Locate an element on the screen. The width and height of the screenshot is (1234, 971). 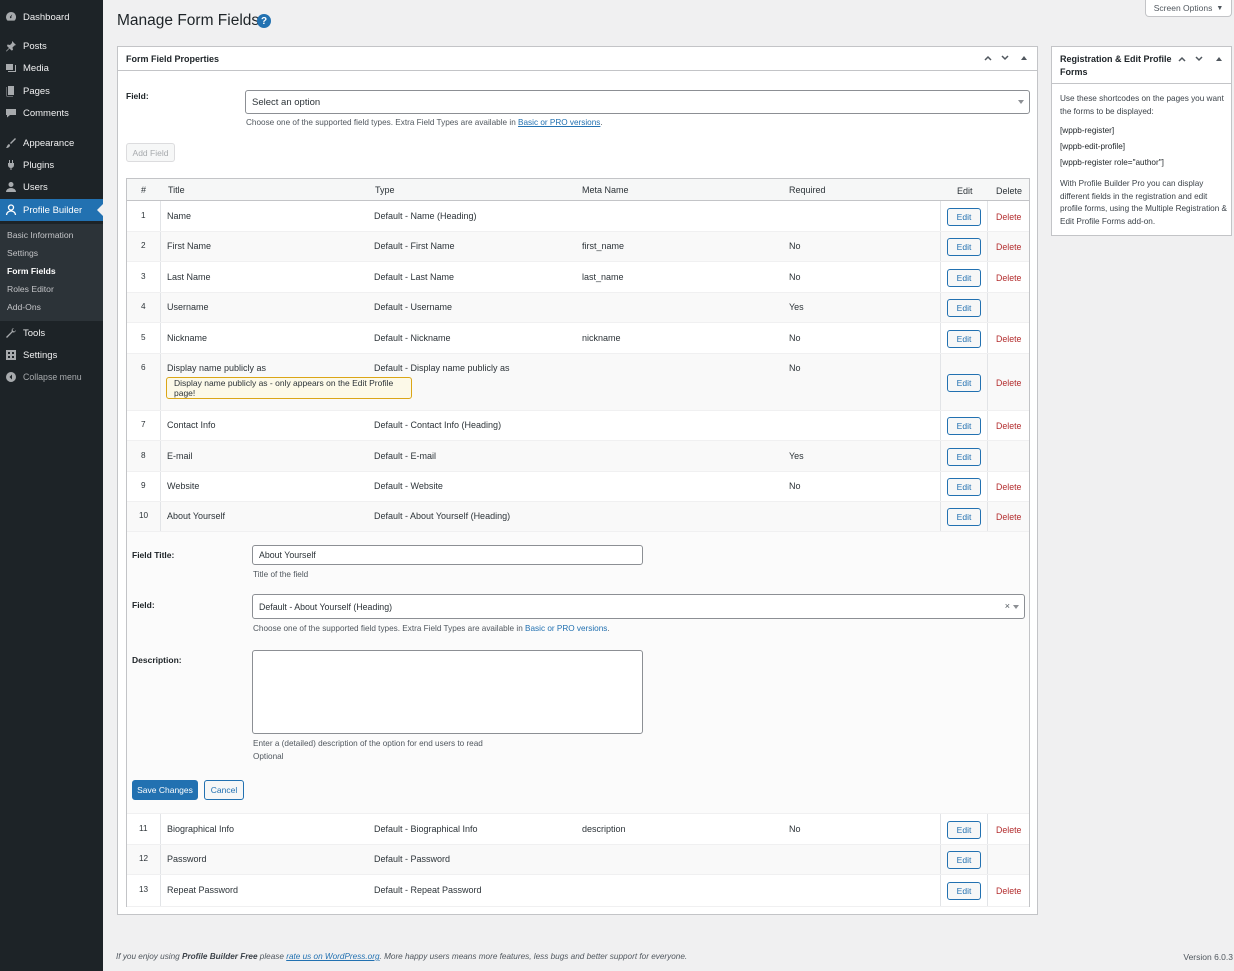
edit-versions-link: Basic or PRO versions is located at coordinates (566, 628).